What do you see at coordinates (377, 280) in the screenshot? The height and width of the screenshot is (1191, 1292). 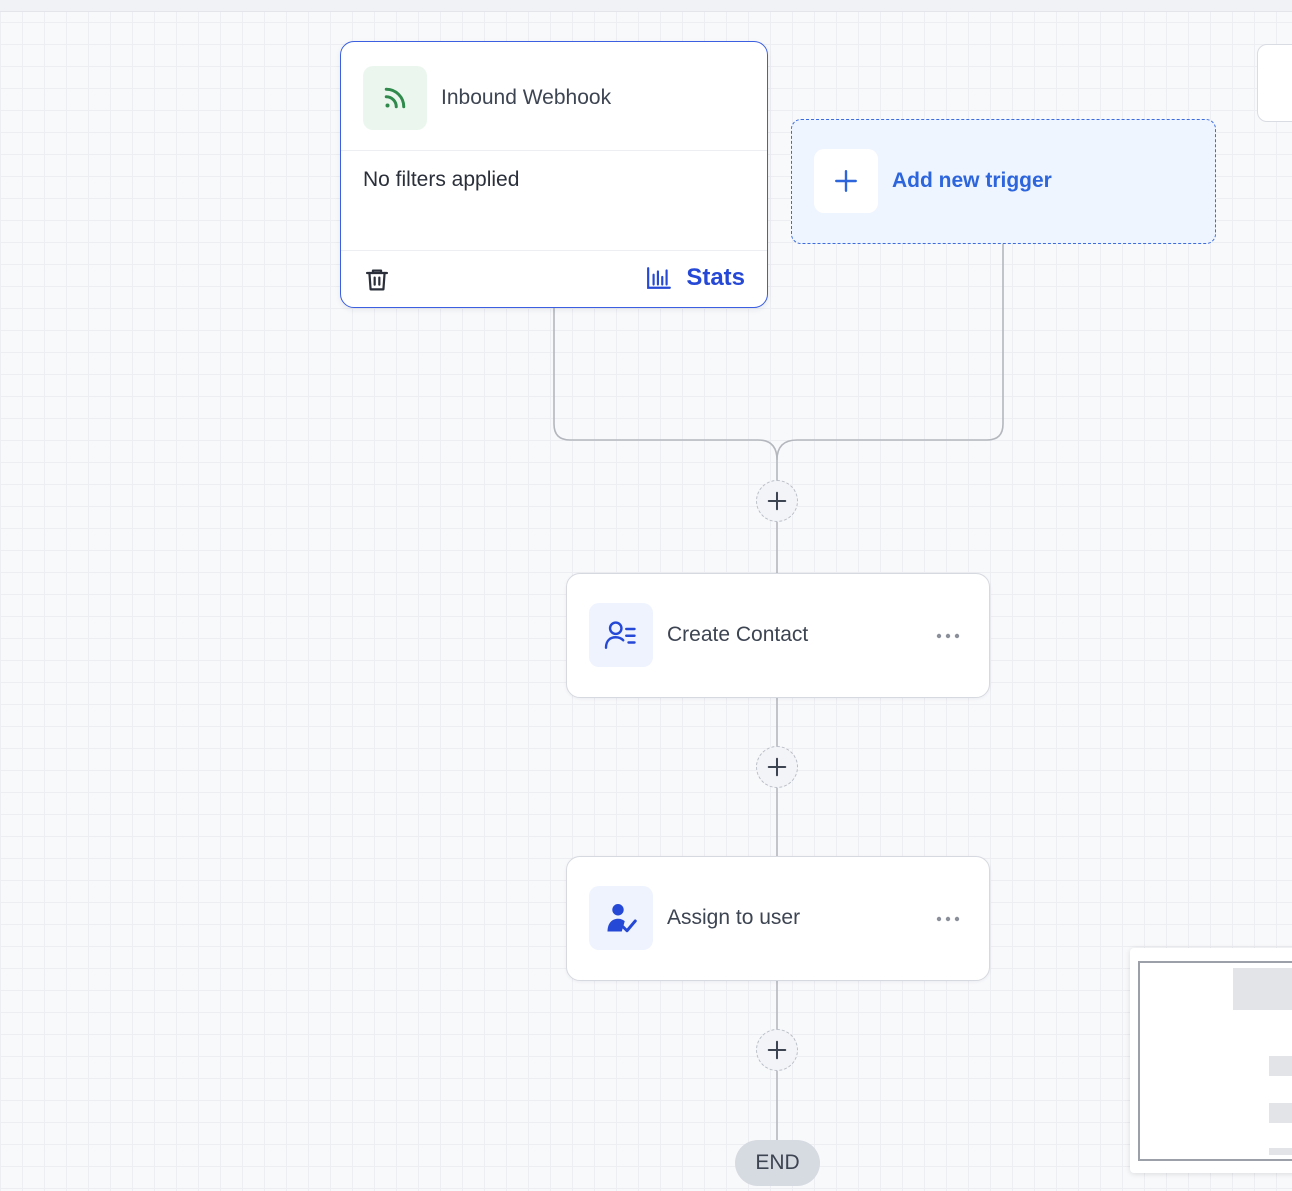 I see `trash-icon` at bounding box center [377, 280].